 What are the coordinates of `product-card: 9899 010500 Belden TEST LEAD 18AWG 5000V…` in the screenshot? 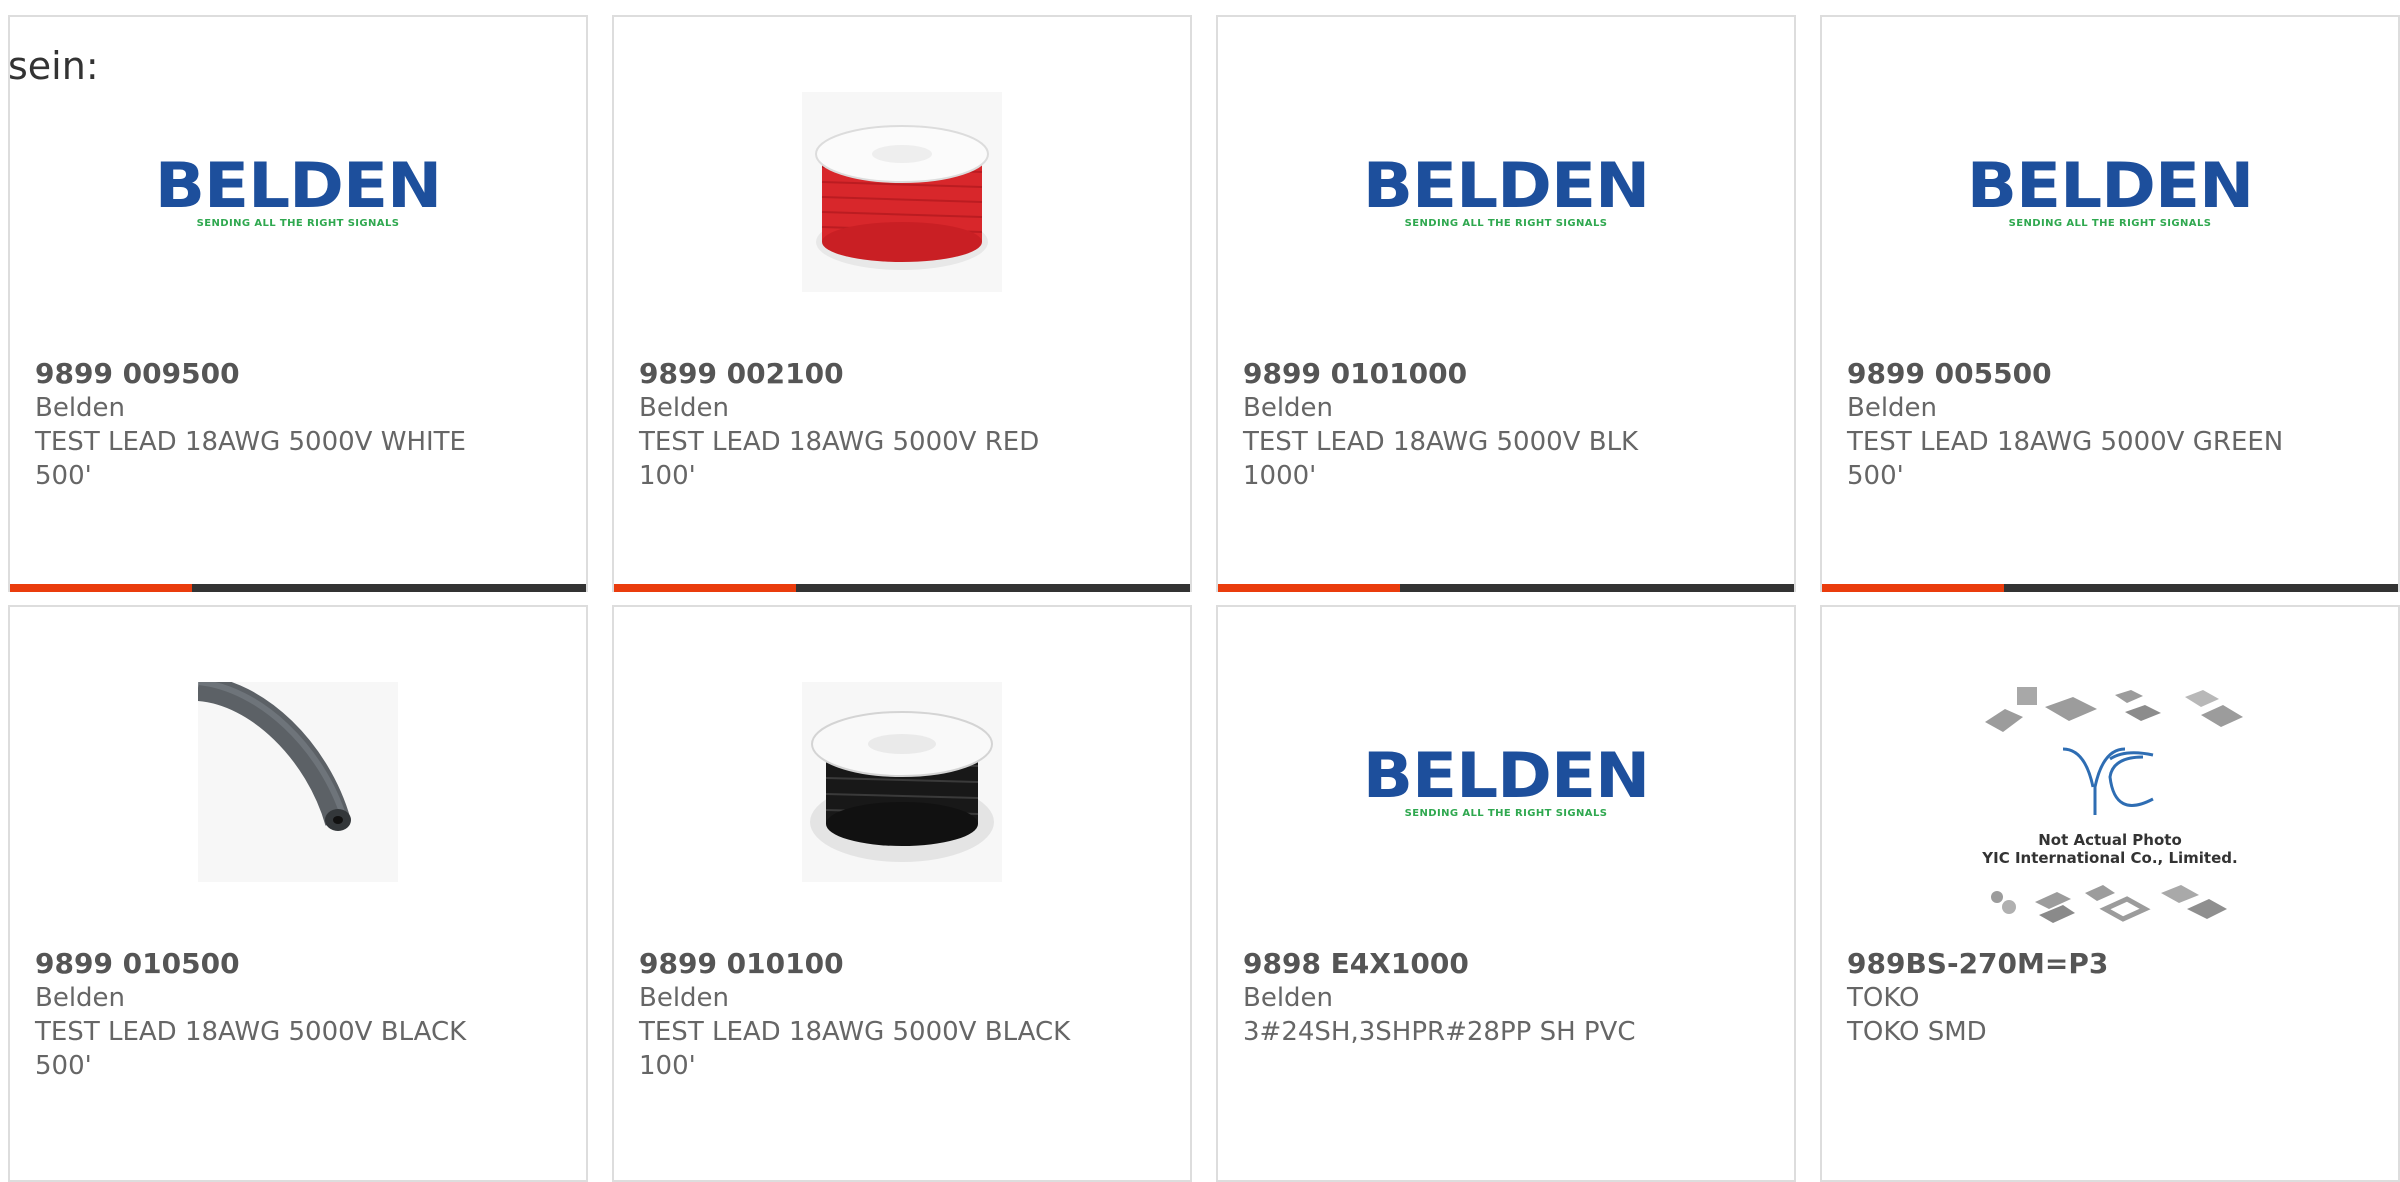 It's located at (298, 893).